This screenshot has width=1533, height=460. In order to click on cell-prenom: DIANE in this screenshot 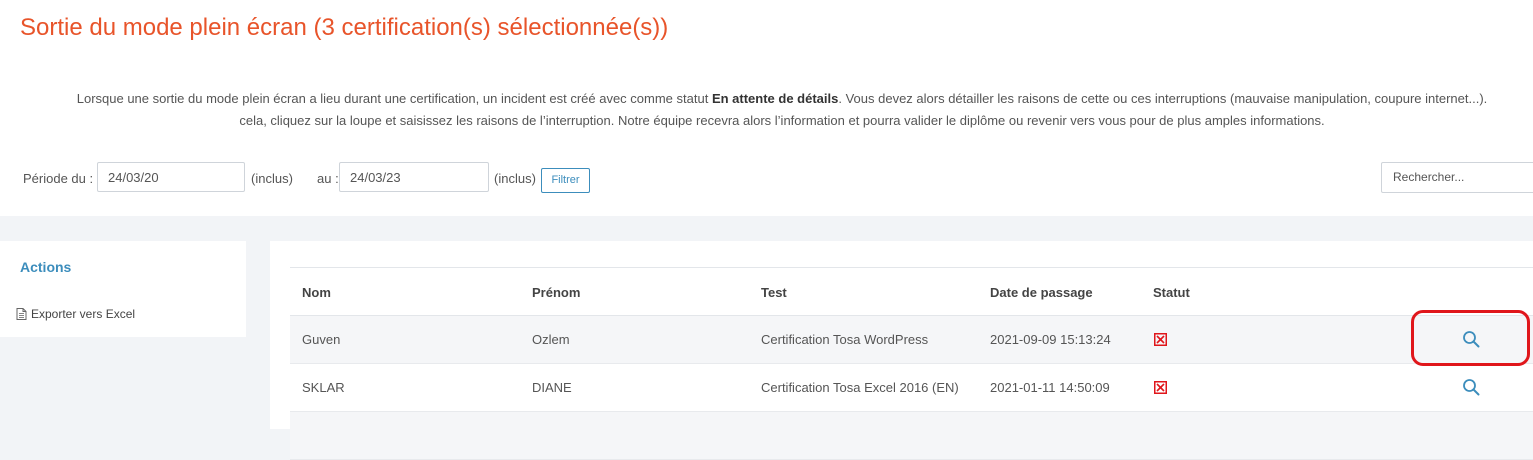, I will do `click(552, 387)`.